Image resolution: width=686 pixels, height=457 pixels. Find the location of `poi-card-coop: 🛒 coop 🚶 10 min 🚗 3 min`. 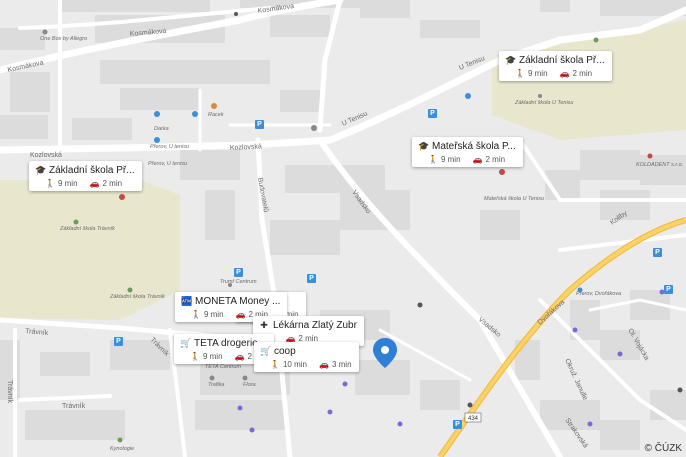

poi-card-coop: 🛒 coop 🚶 10 min 🚗 3 min is located at coordinates (306, 357).